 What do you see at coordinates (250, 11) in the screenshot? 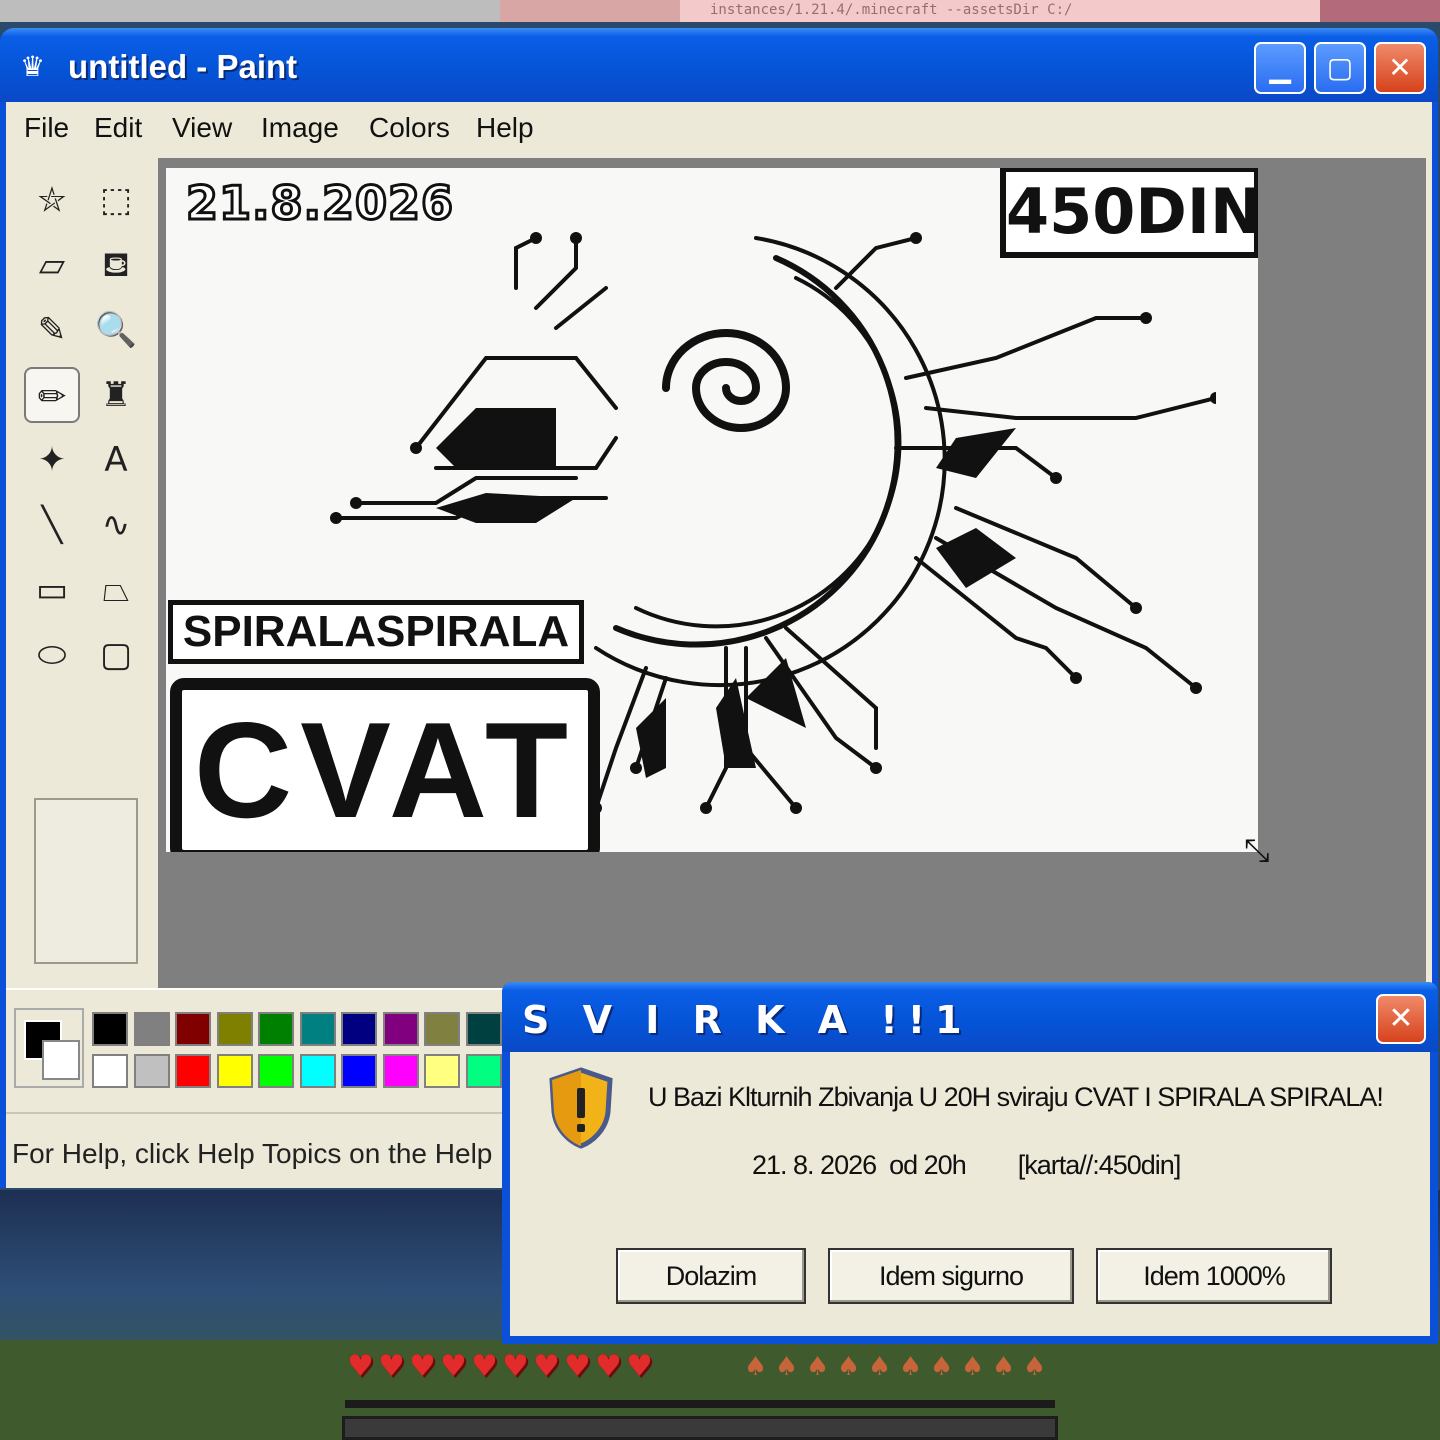
I see `terminal-left-panel` at bounding box center [250, 11].